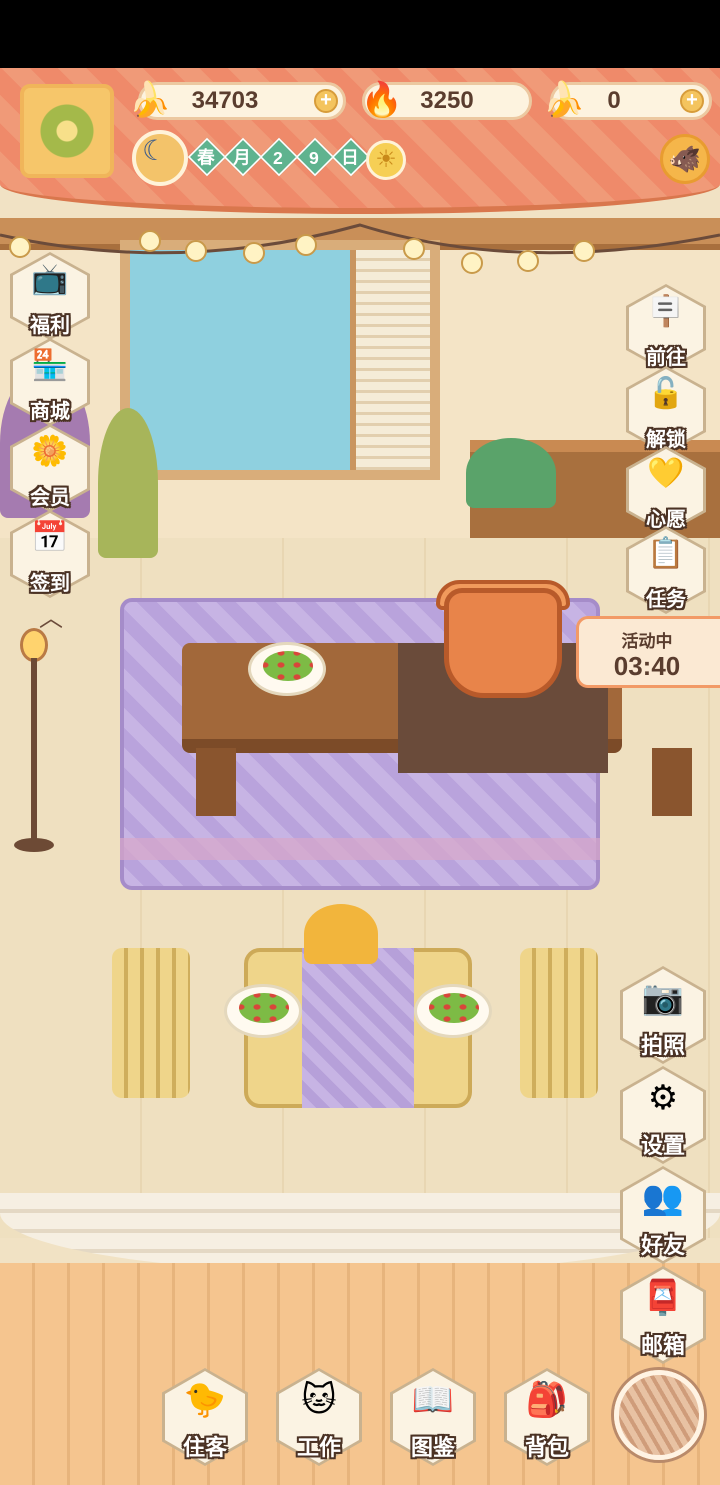 This screenshot has width=720, height=1485. What do you see at coordinates (319, 1400) in the screenshot?
I see `cat-work-icon: 🐱` at bounding box center [319, 1400].